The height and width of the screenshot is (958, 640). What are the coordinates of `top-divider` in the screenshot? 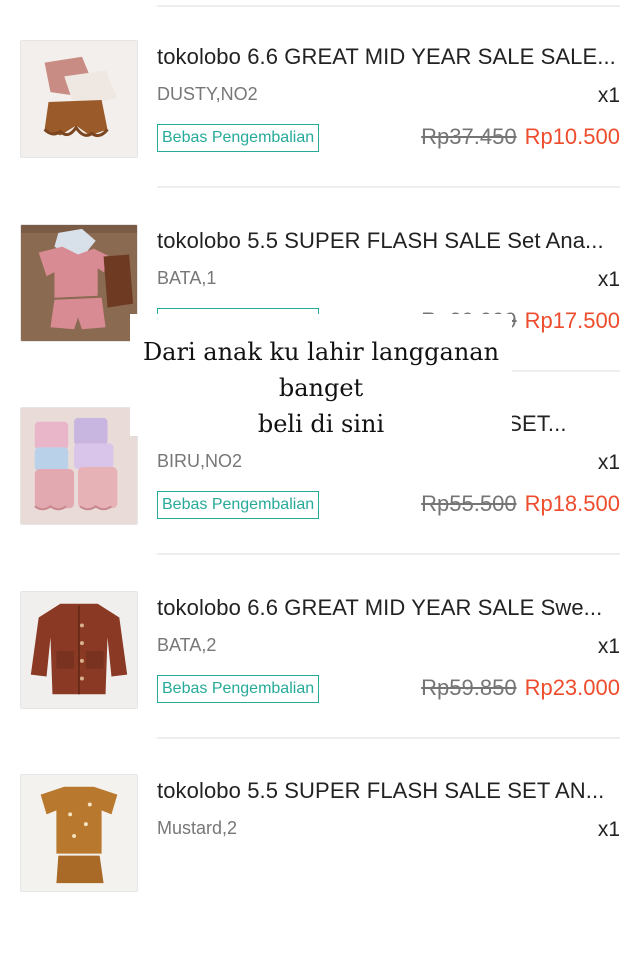 It's located at (388, 6).